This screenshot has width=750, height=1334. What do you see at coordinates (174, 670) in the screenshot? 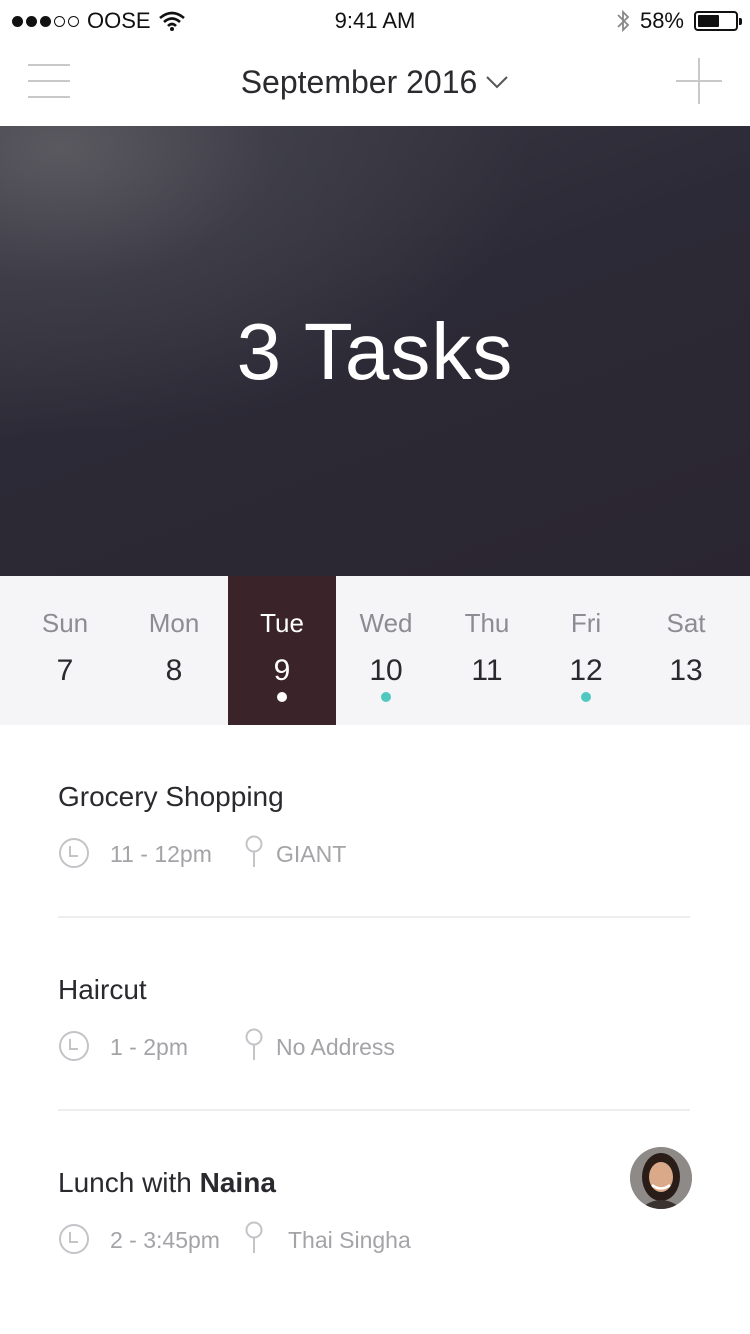
I see `day-number: 8` at bounding box center [174, 670].